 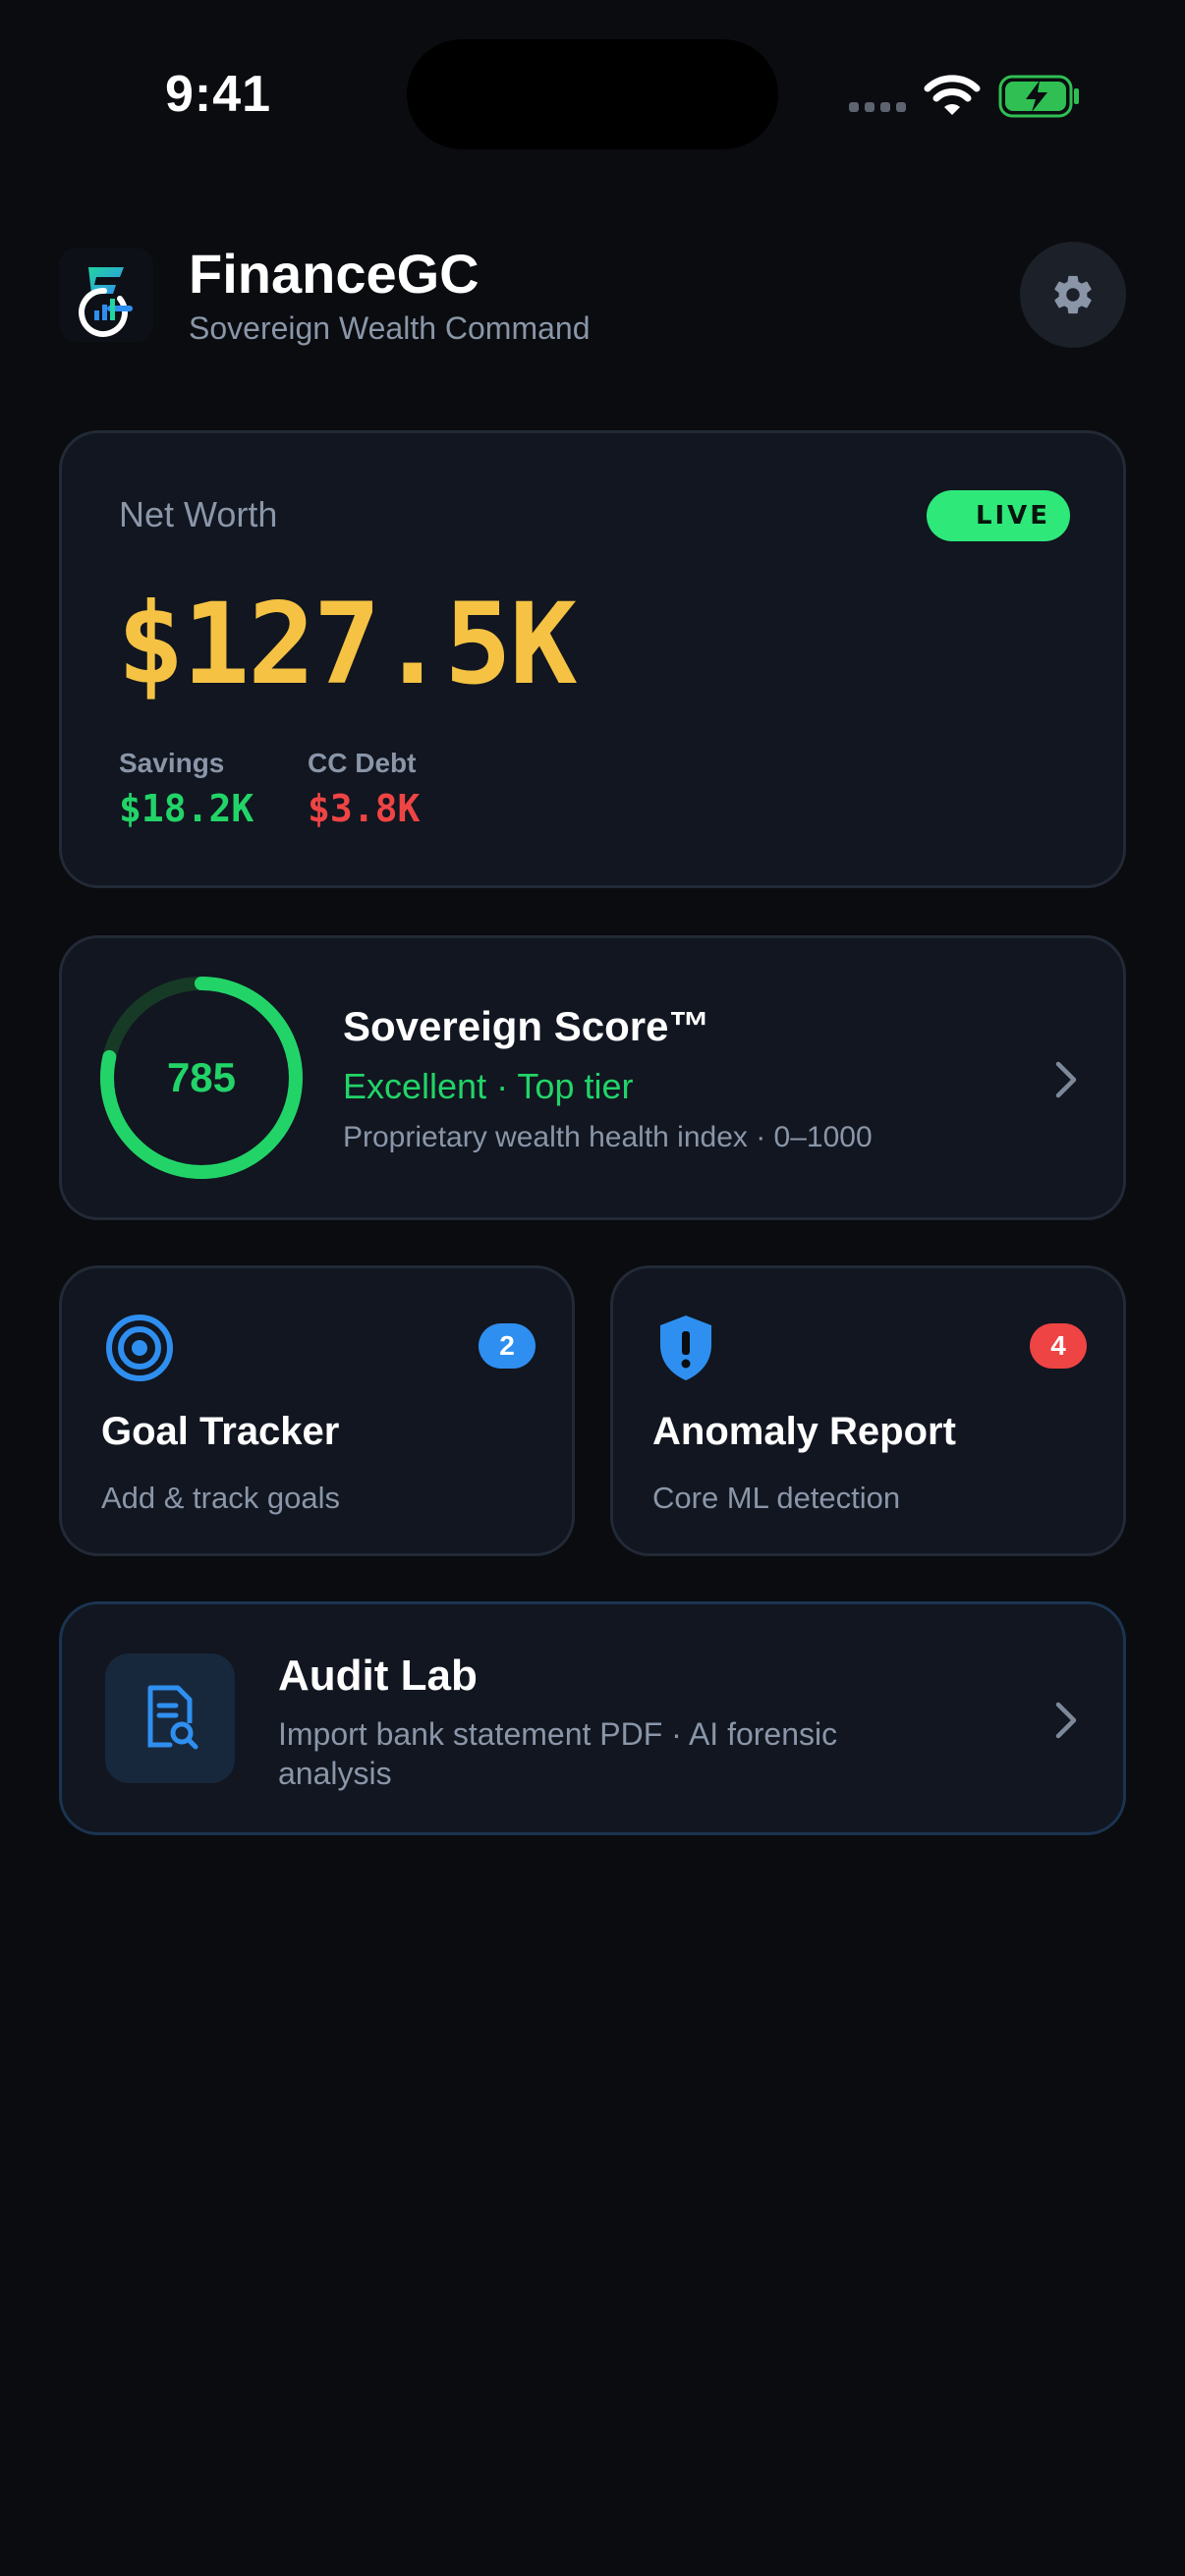 I want to click on document-search-icon, so click(x=172, y=1717).